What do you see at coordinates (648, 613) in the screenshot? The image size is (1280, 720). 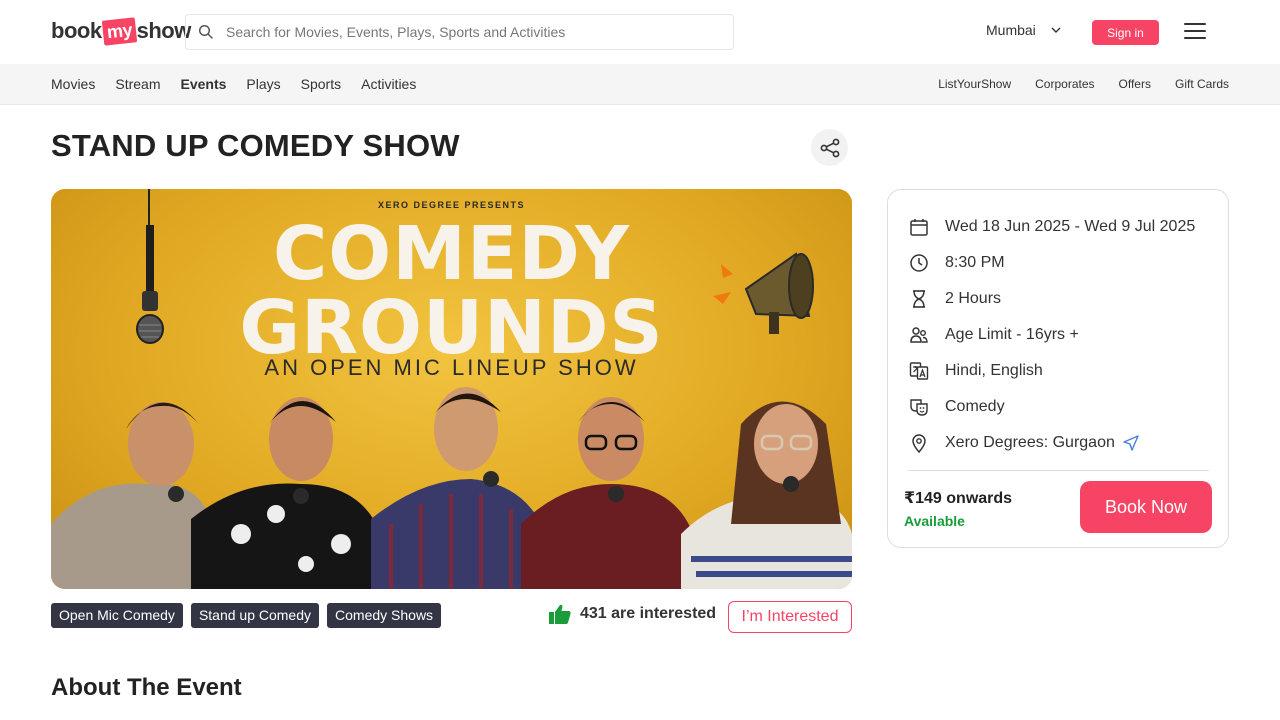 I see `interested-count-text: 431 are interested` at bounding box center [648, 613].